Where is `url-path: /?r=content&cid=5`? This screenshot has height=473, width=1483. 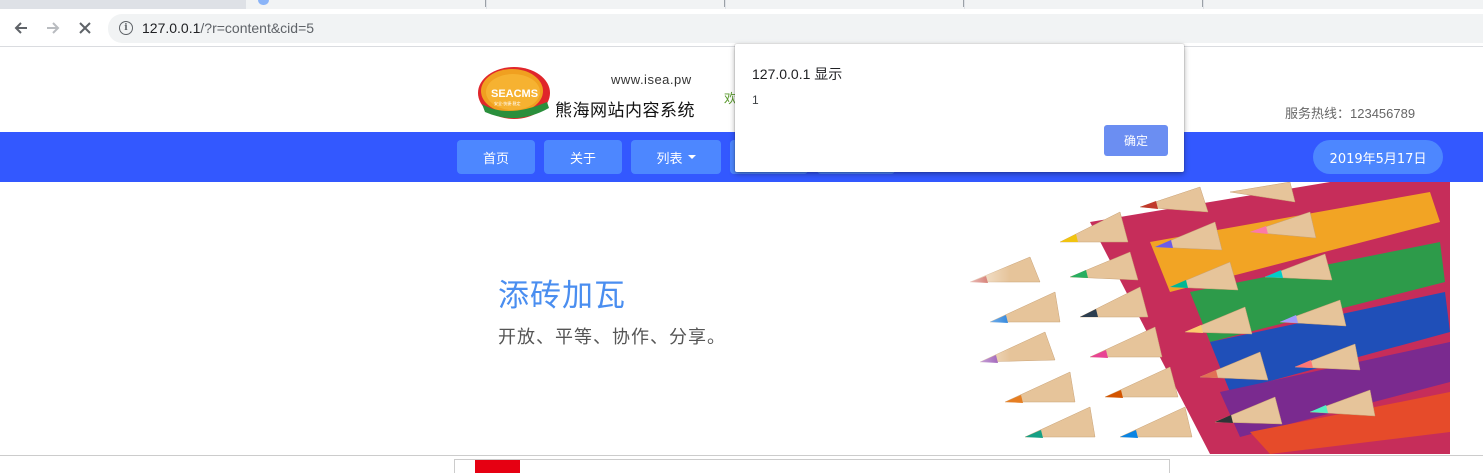 url-path: /?r=content&cid=5 is located at coordinates (257, 28).